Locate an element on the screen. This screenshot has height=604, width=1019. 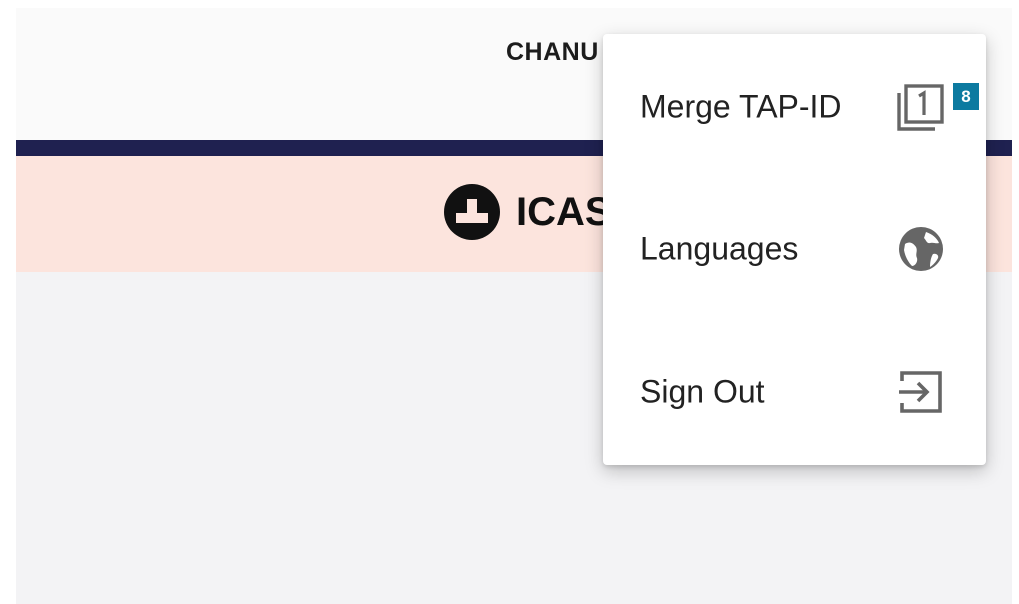
menu-item-languages: Languages is located at coordinates (794, 249).